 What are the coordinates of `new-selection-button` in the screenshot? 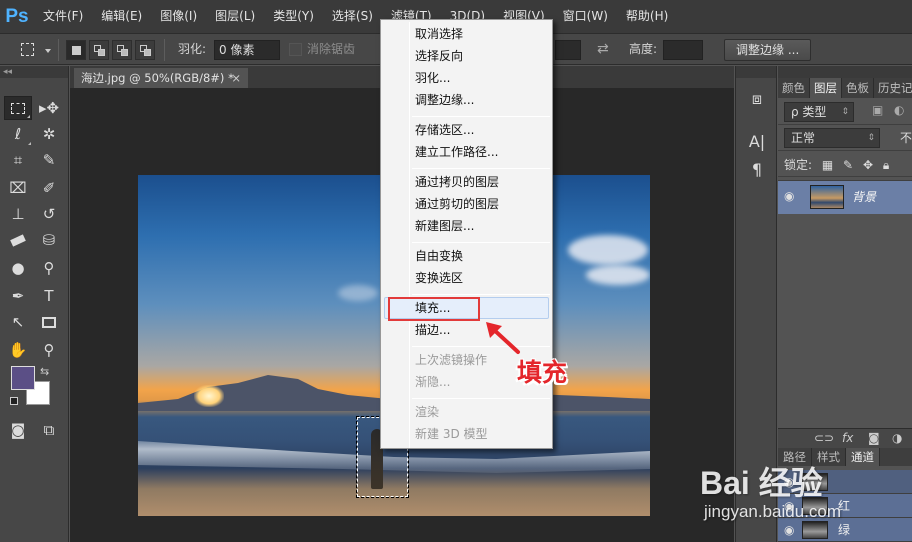 It's located at (76, 50).